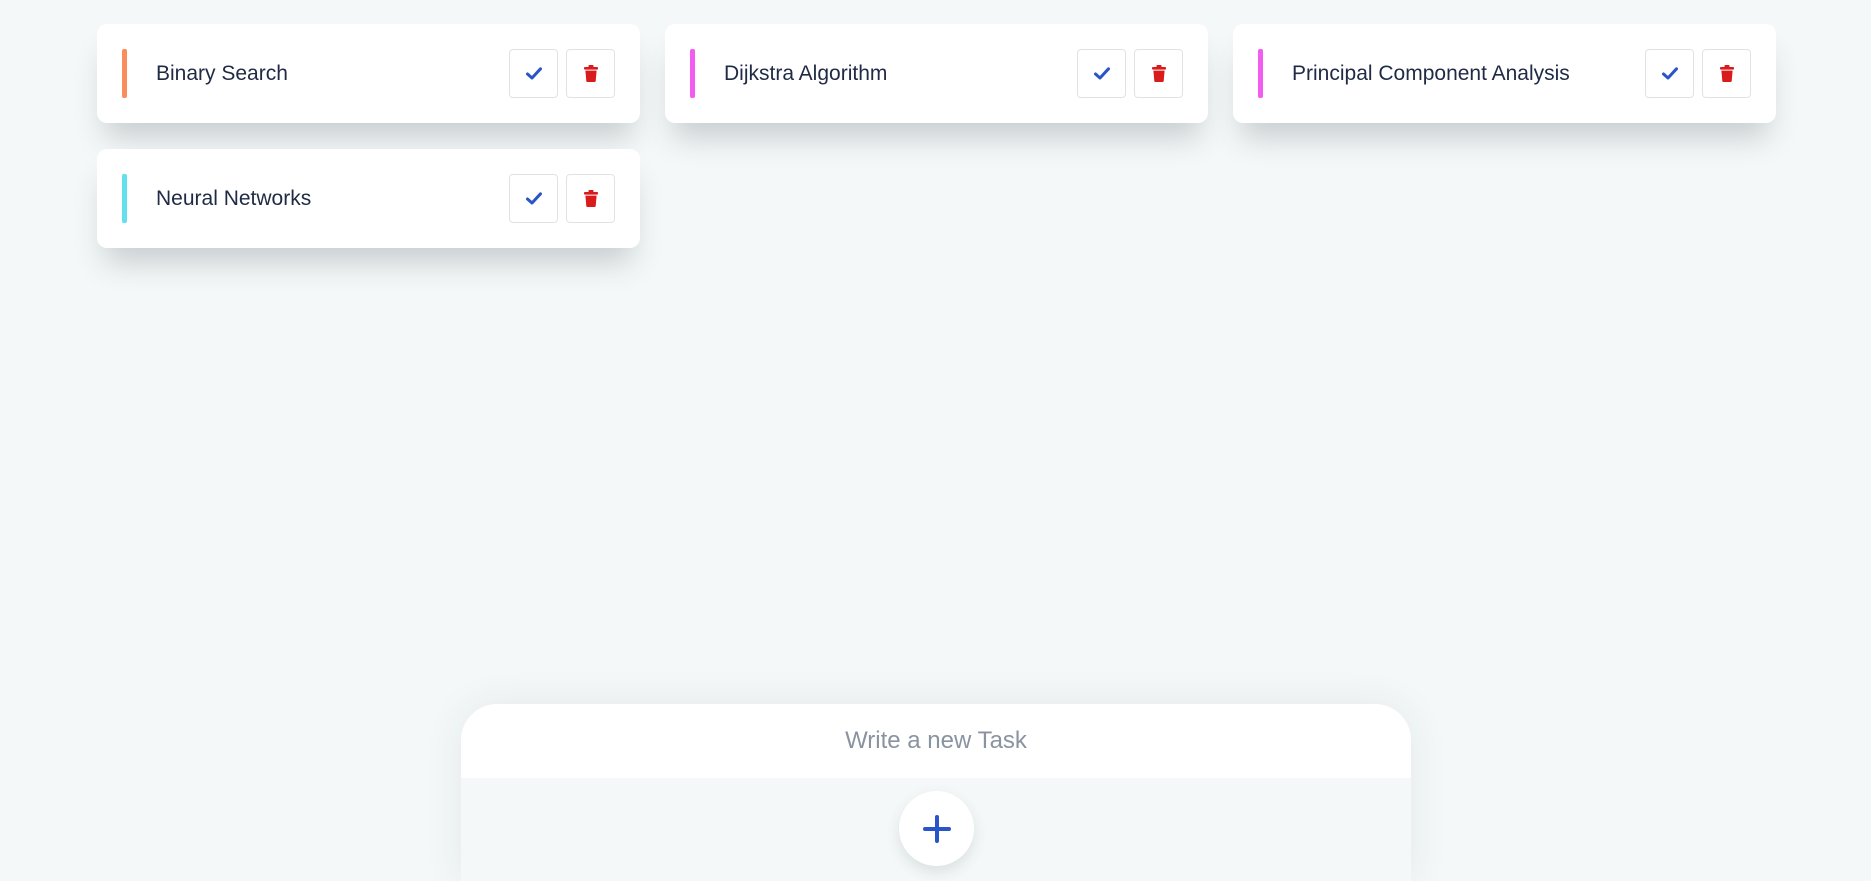  Describe the element at coordinates (936, 741) in the screenshot. I see `new-task-input` at that location.